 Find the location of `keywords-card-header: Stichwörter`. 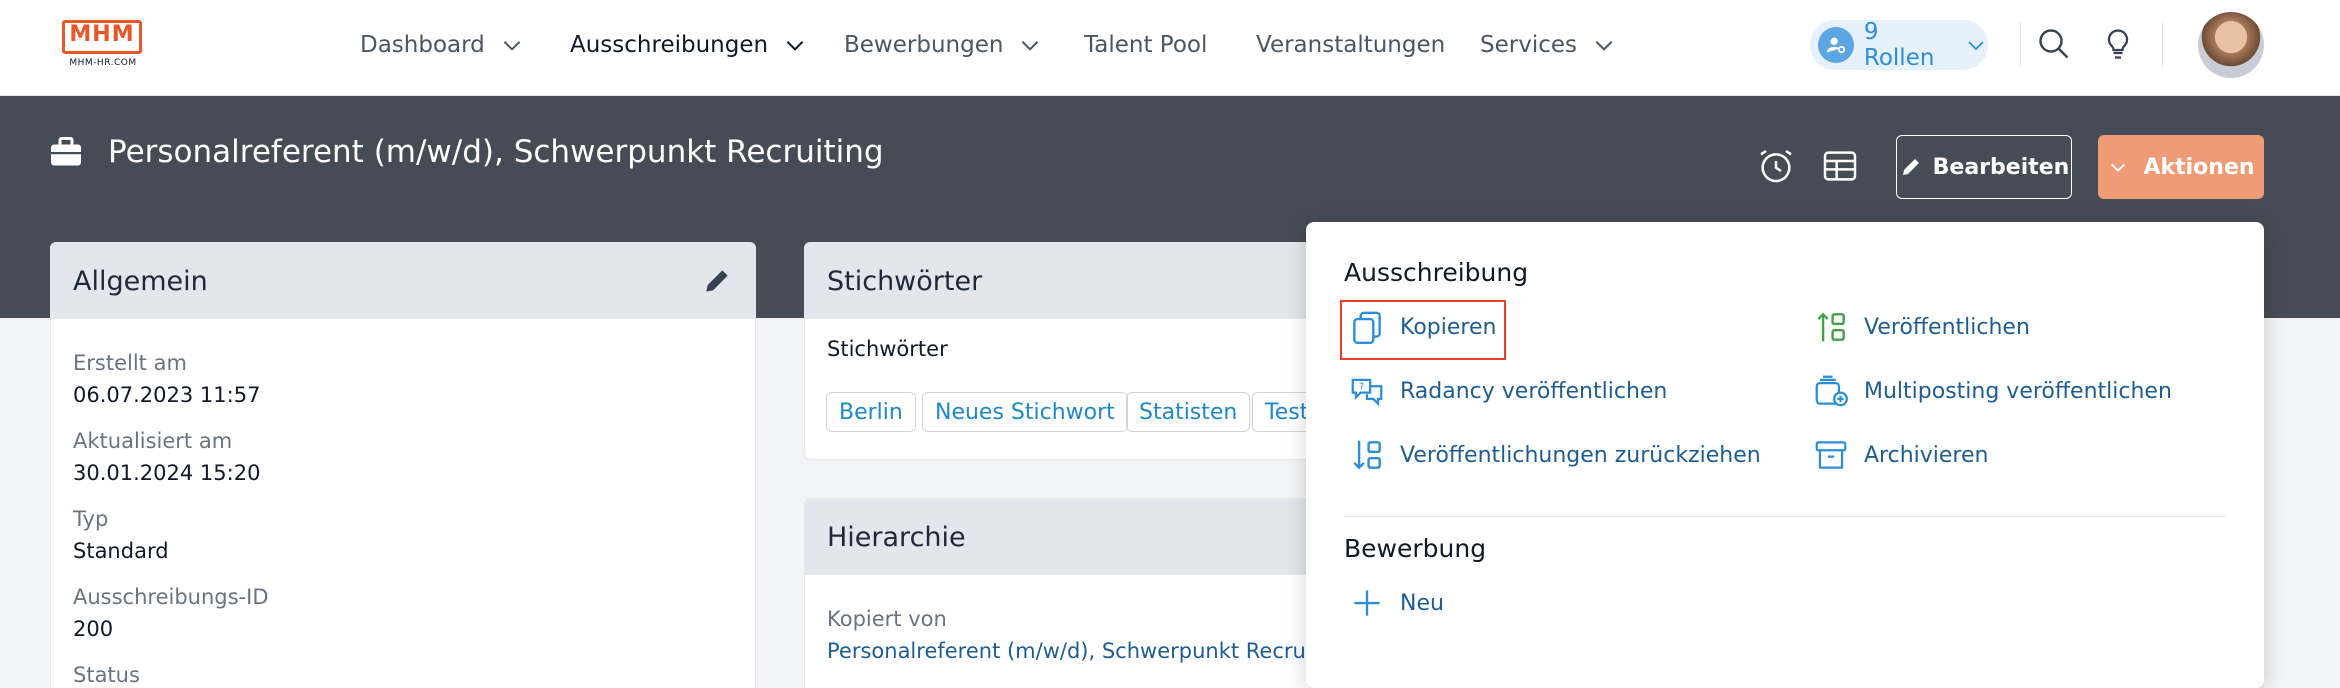

keywords-card-header: Stichwörter is located at coordinates (1084, 281).